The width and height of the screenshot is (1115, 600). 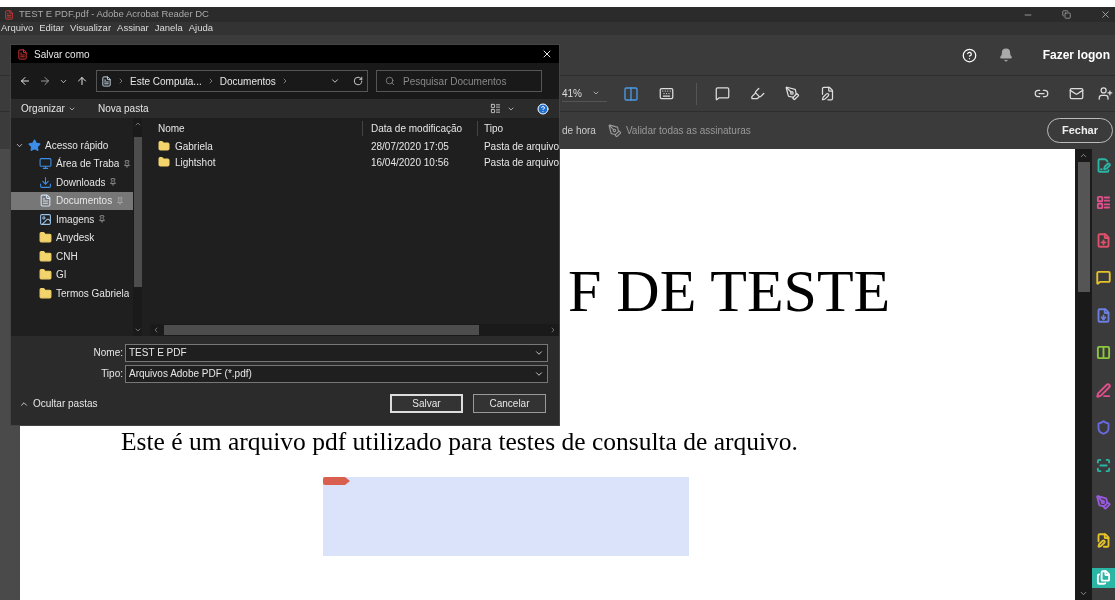 What do you see at coordinates (17, 28) in the screenshot?
I see `menu-item: Arquivo` at bounding box center [17, 28].